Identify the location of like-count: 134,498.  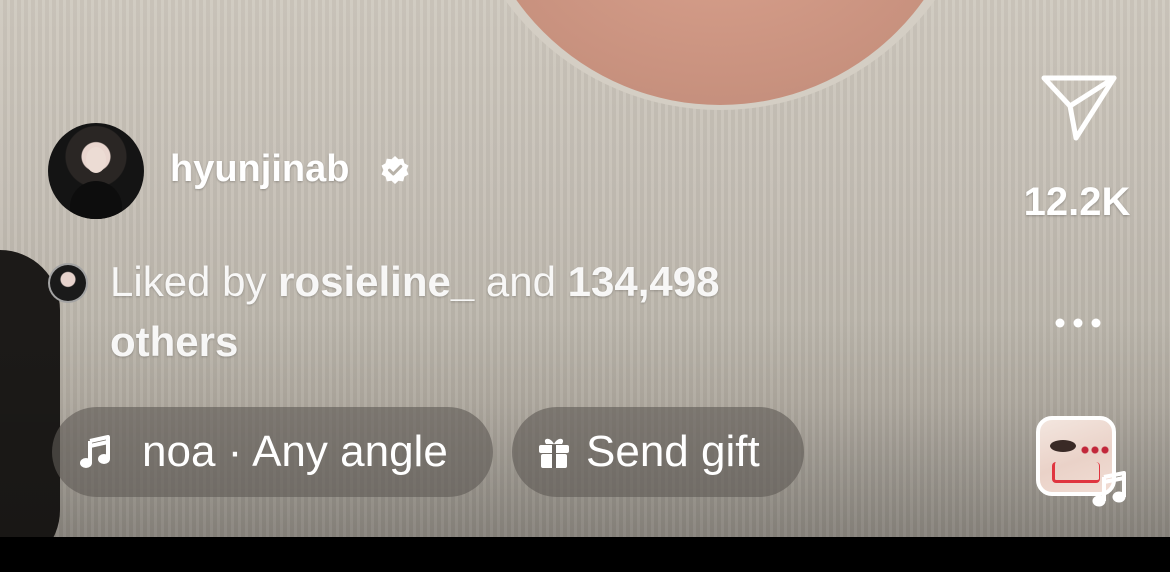
(644, 281).